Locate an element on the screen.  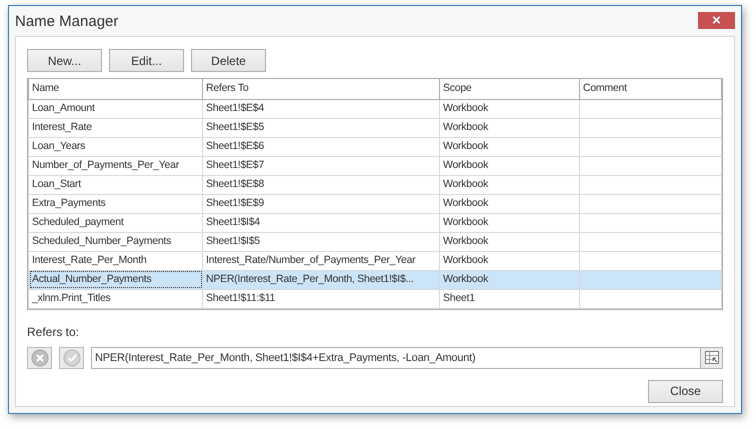
table-cell: Interest_Rate is located at coordinates (115, 127).